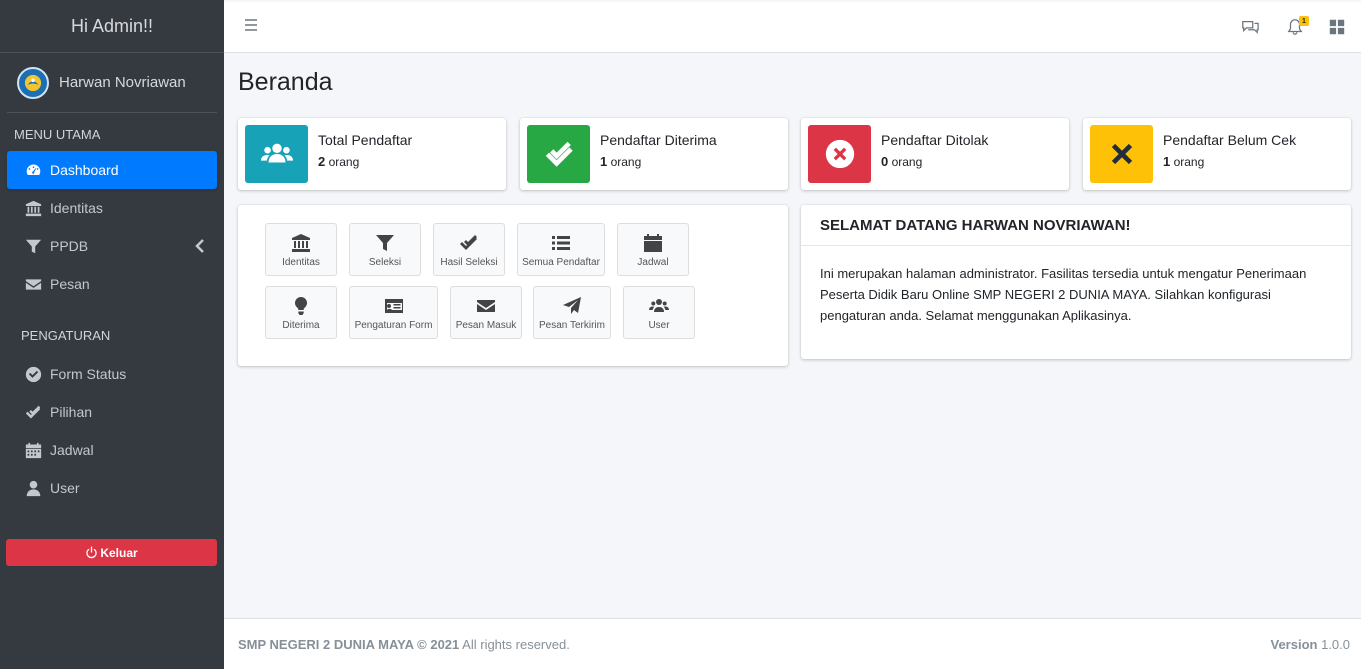  Describe the element at coordinates (561, 262) in the screenshot. I see `quick-link-label: Semua Pendaftar` at that location.